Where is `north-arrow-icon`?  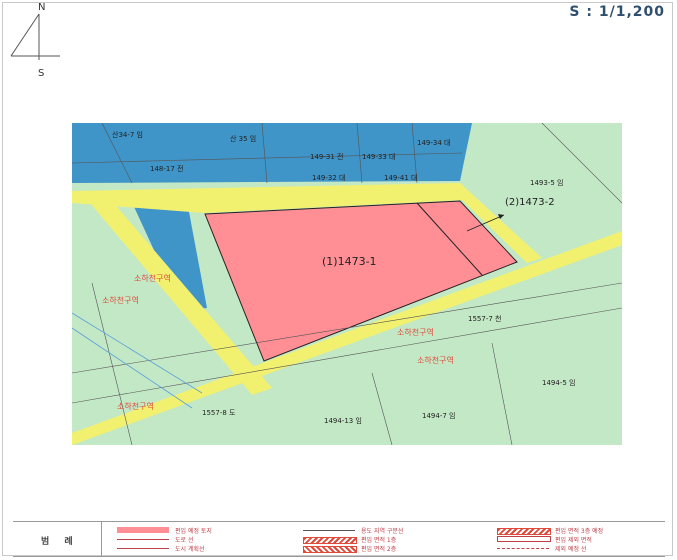 north-arrow-icon is located at coordinates (35, 36).